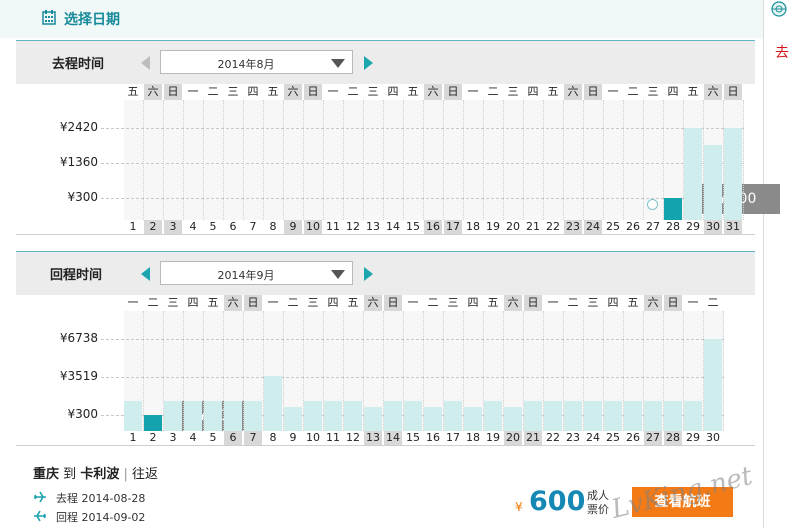 The height and width of the screenshot is (528, 792). I want to click on return-day-label: 2, so click(153, 438).